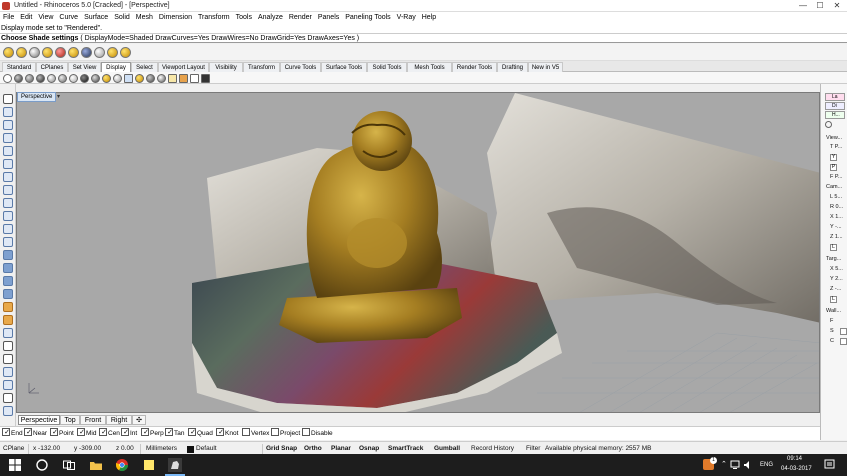 The height and width of the screenshot is (476, 847). I want to click on menu-dimension: Dimension, so click(175, 18).